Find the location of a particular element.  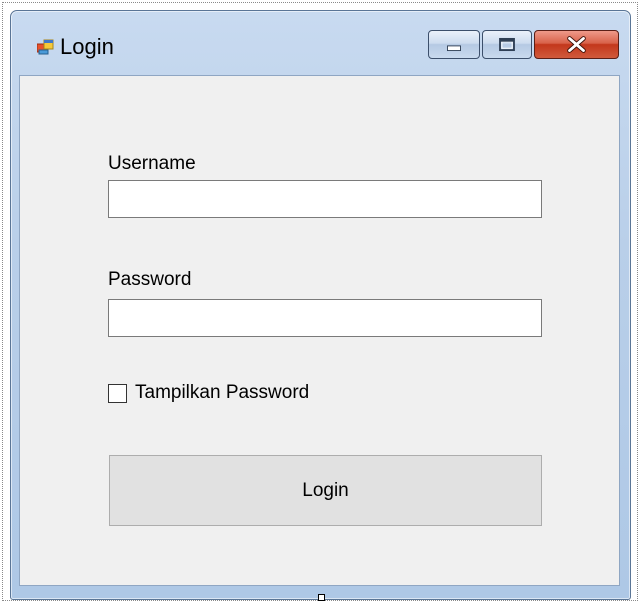

window-title: Login is located at coordinates (87, 46).